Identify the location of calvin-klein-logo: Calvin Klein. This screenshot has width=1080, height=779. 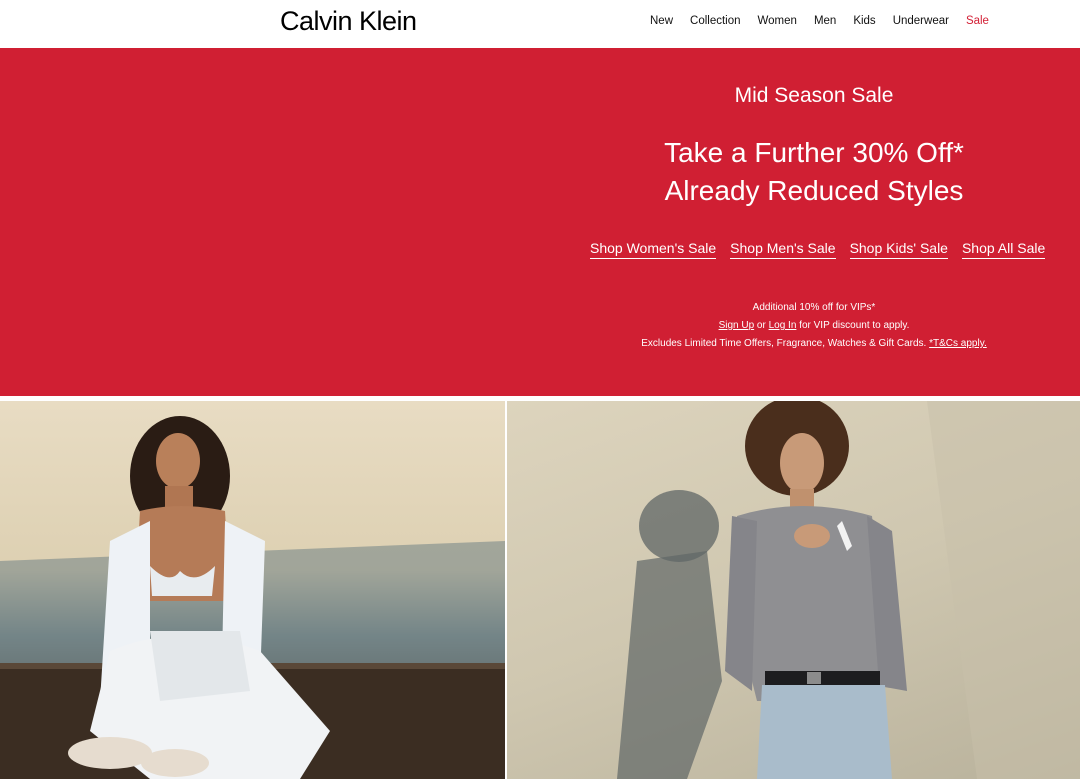
(348, 21).